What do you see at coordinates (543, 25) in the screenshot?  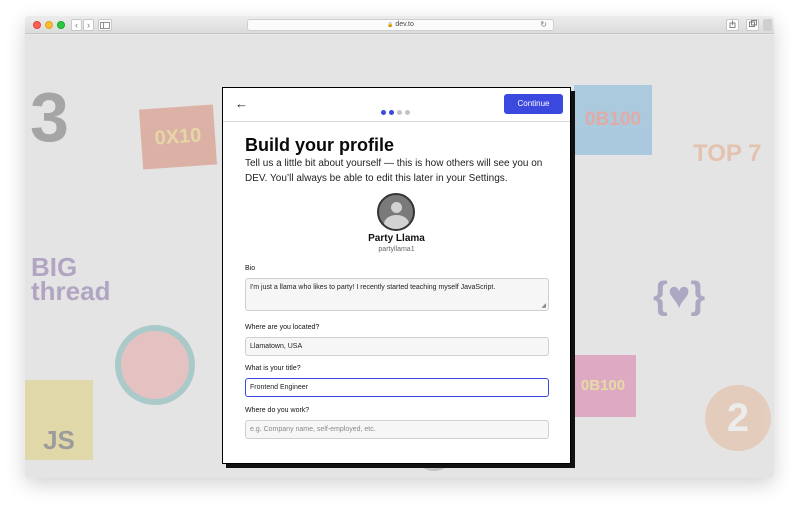 I see `reload-icon: ↻` at bounding box center [543, 25].